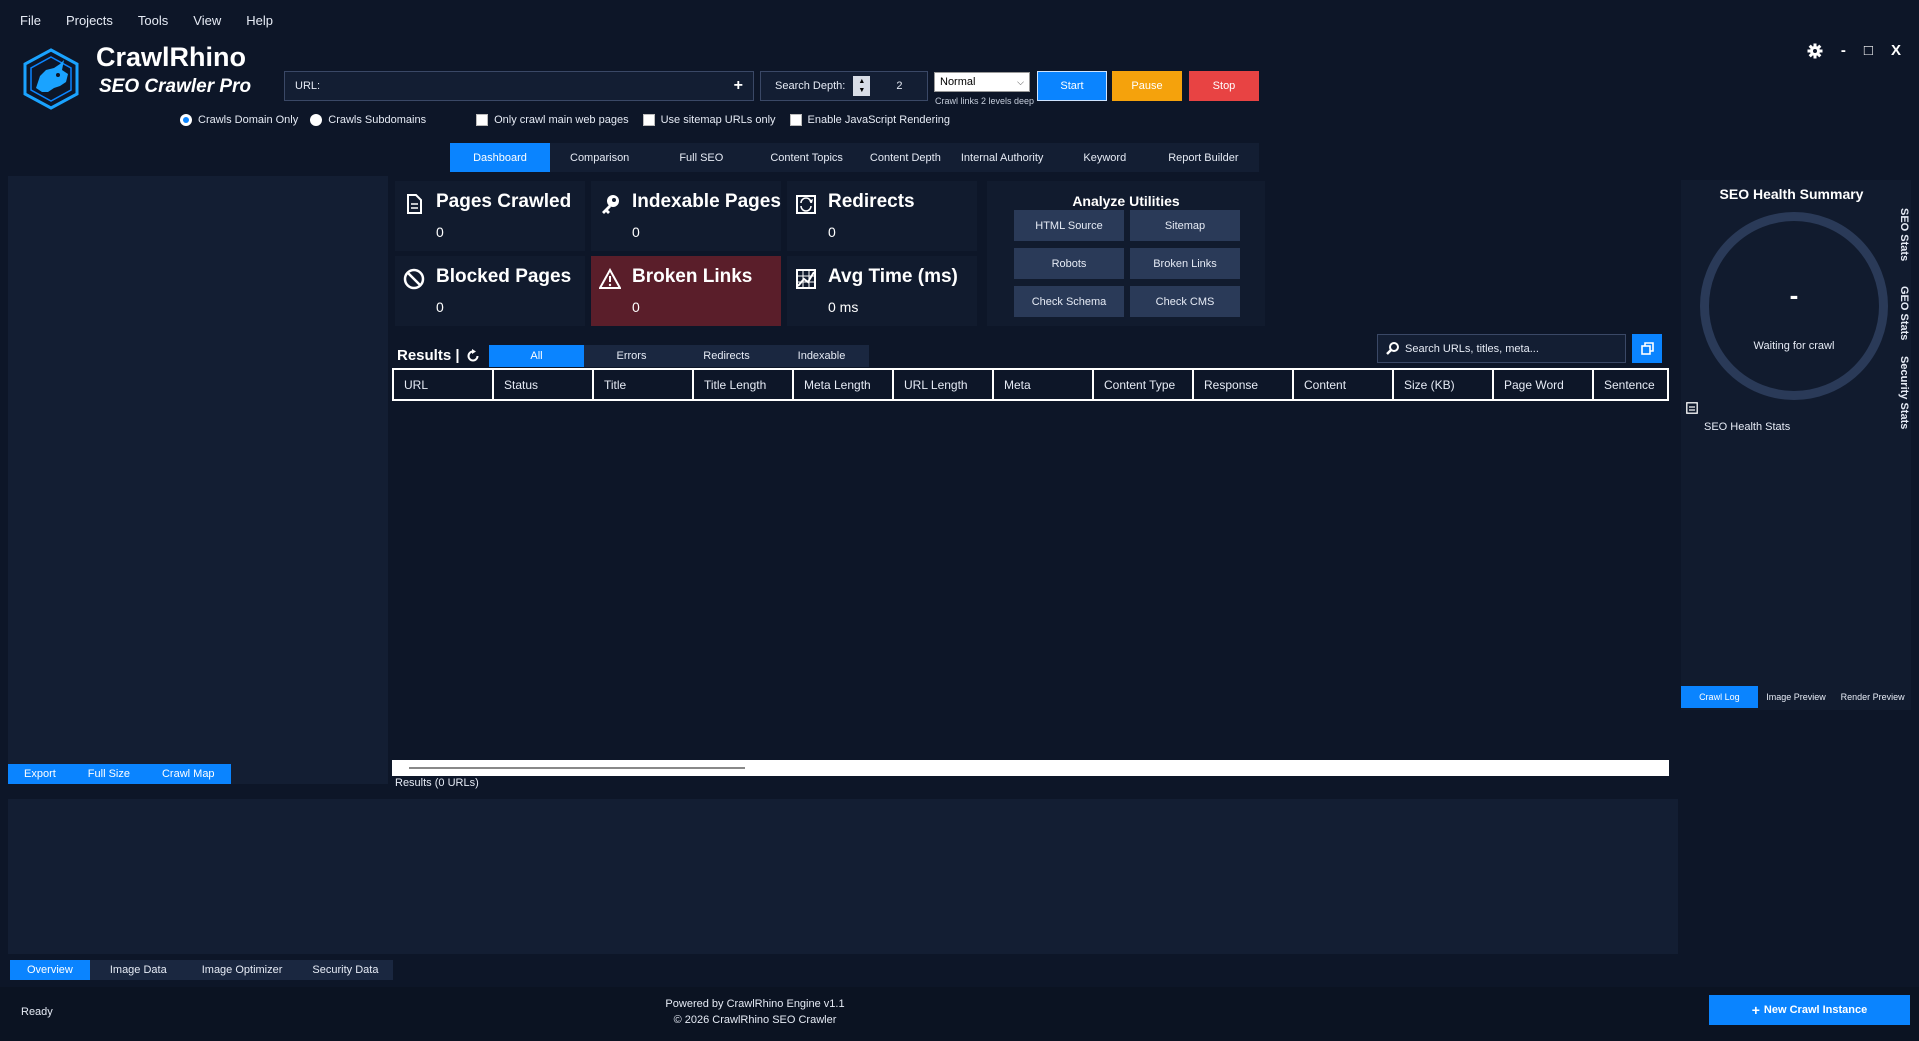 Image resolution: width=1919 pixels, height=1041 pixels. Describe the element at coordinates (40, 774) in the screenshot. I see `export-button: Export` at that location.